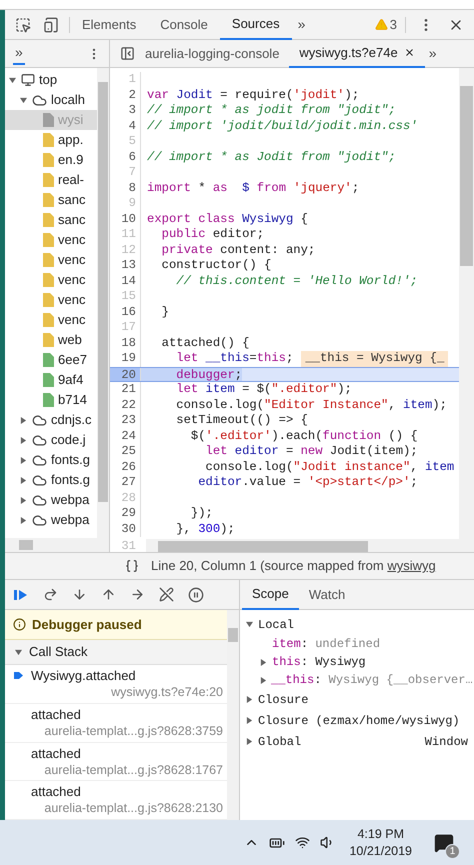 This screenshot has width=474, height=865. Describe the element at coordinates (109, 25) in the screenshot. I see `panel-tab: Elements` at that location.